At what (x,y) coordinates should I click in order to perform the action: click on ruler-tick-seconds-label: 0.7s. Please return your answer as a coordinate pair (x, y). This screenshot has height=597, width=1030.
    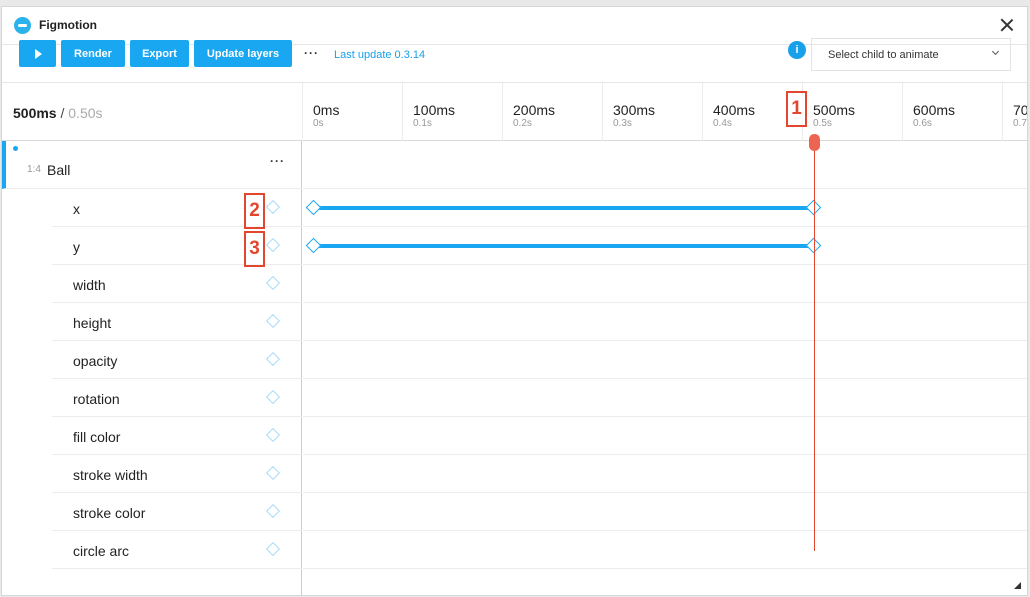
    Looking at the image, I should click on (1020, 123).